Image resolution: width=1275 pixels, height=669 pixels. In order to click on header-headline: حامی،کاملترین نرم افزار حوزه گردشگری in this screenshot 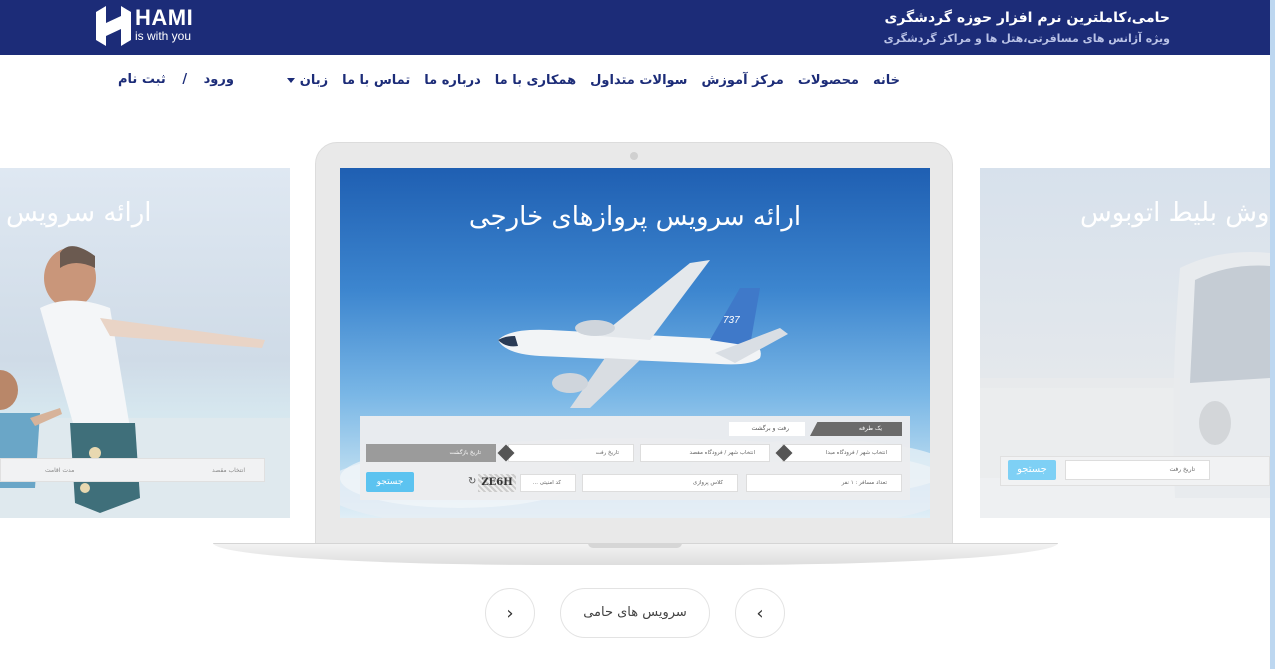, I will do `click(1027, 18)`.